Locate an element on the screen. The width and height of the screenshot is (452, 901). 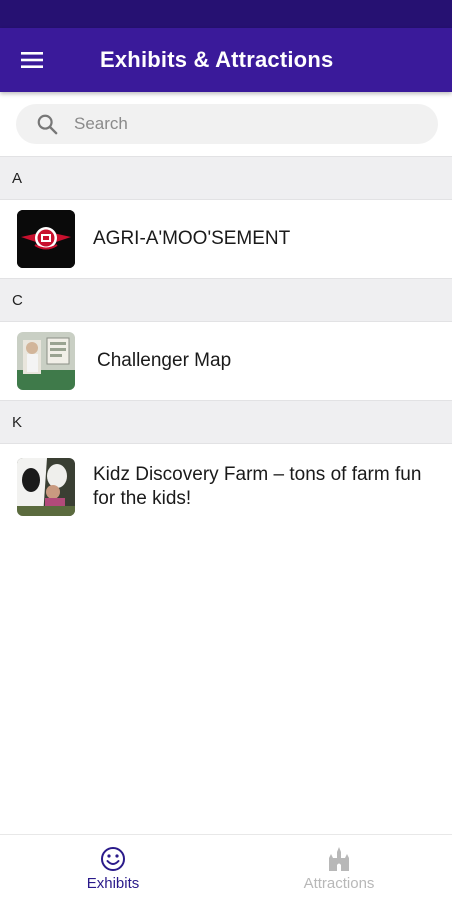
list-item-label: Challenger Map is located at coordinates (164, 360).